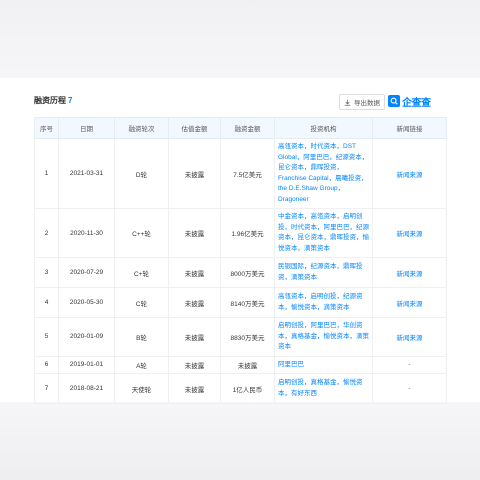 This screenshot has width=480, height=480. I want to click on row-round: A轮, so click(141, 364).